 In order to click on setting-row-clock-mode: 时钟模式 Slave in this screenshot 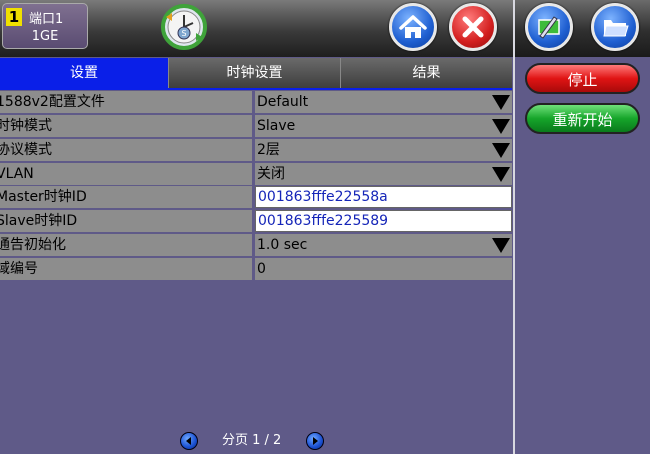, I will do `click(256, 126)`.